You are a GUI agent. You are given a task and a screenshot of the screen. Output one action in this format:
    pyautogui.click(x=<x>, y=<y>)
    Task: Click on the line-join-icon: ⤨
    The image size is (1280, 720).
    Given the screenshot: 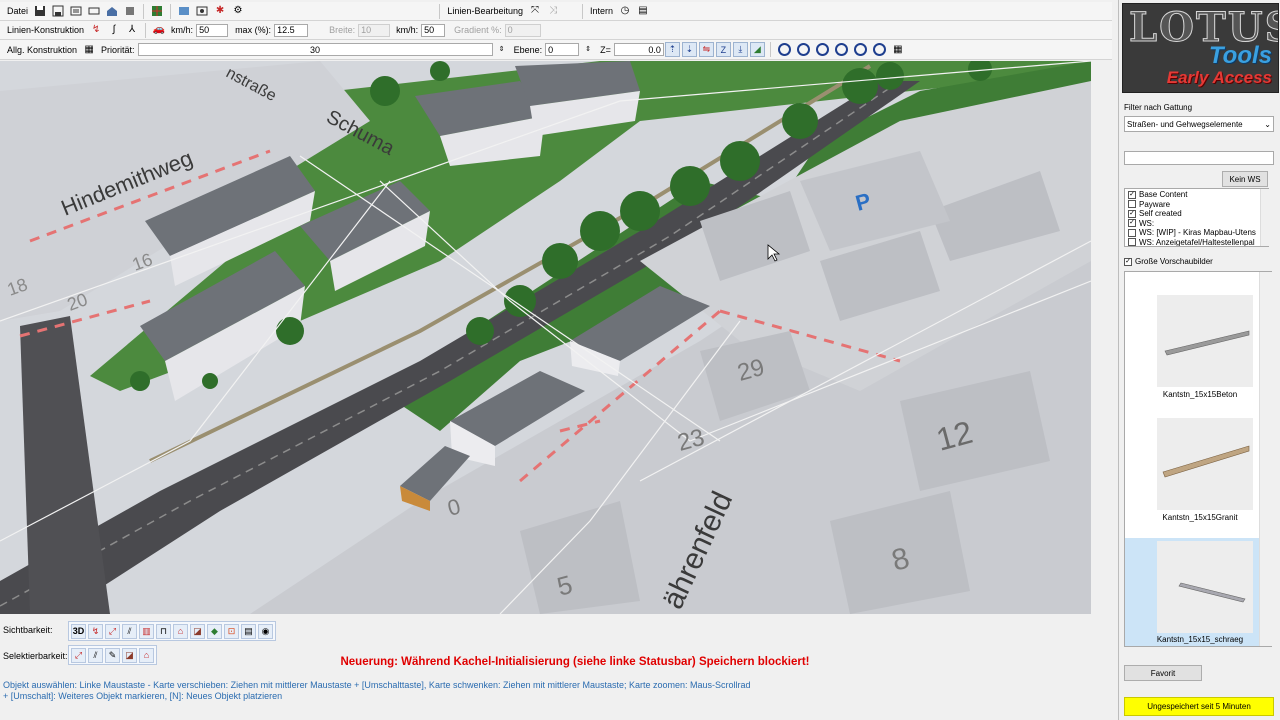 What is the action you would take?
    pyautogui.click(x=553, y=11)
    